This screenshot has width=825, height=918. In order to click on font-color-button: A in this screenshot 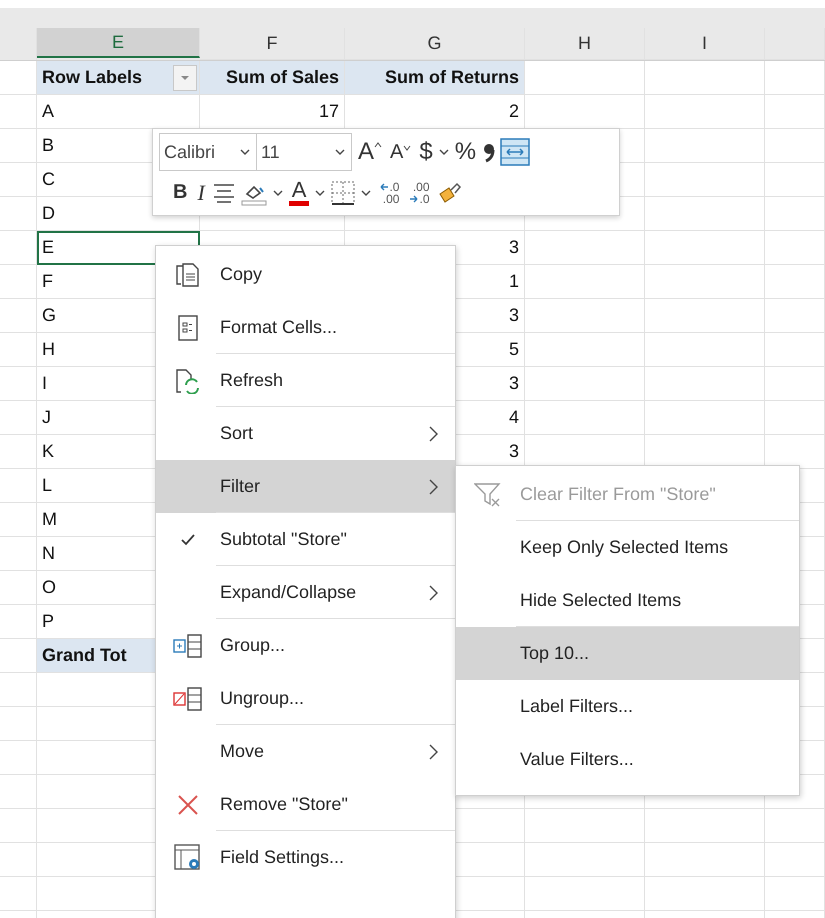, I will do `click(299, 192)`.